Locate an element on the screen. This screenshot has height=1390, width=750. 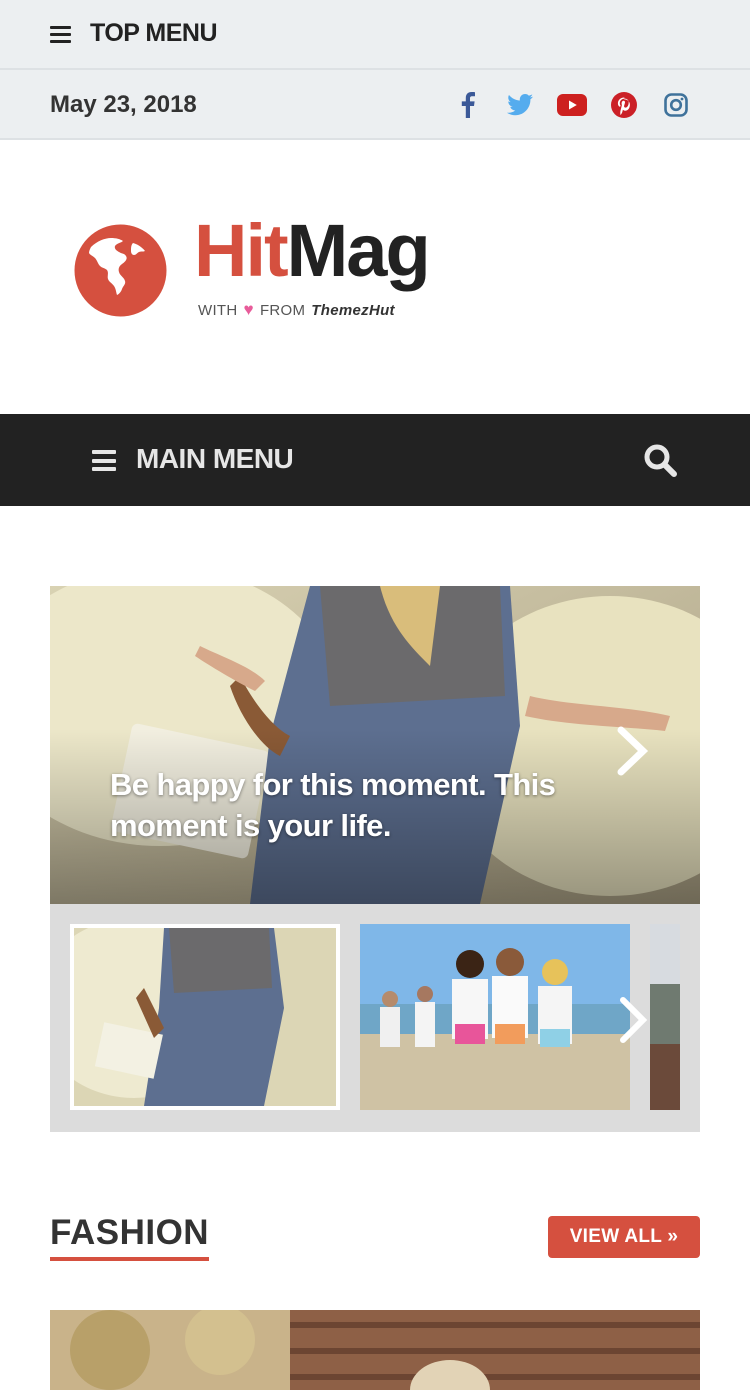
site-logo-title: HitMag is located at coordinates (312, 251).